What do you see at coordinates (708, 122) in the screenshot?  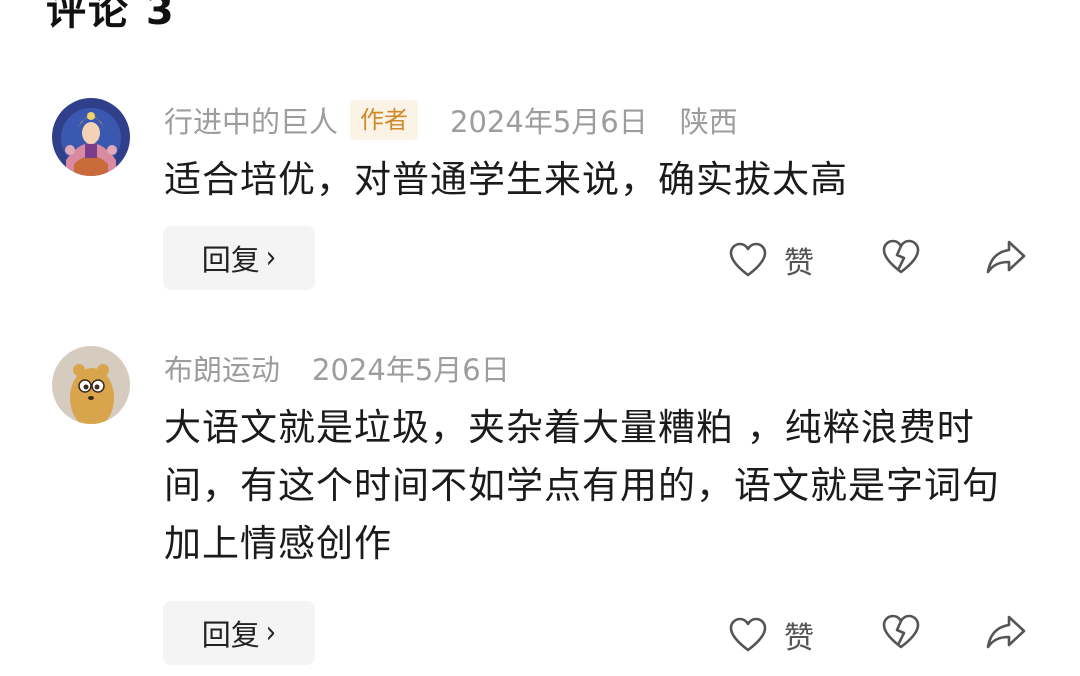 I see `comment-location: 陕西` at bounding box center [708, 122].